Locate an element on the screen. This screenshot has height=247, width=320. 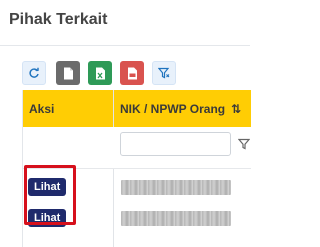
excel-icon is located at coordinates (100, 73).